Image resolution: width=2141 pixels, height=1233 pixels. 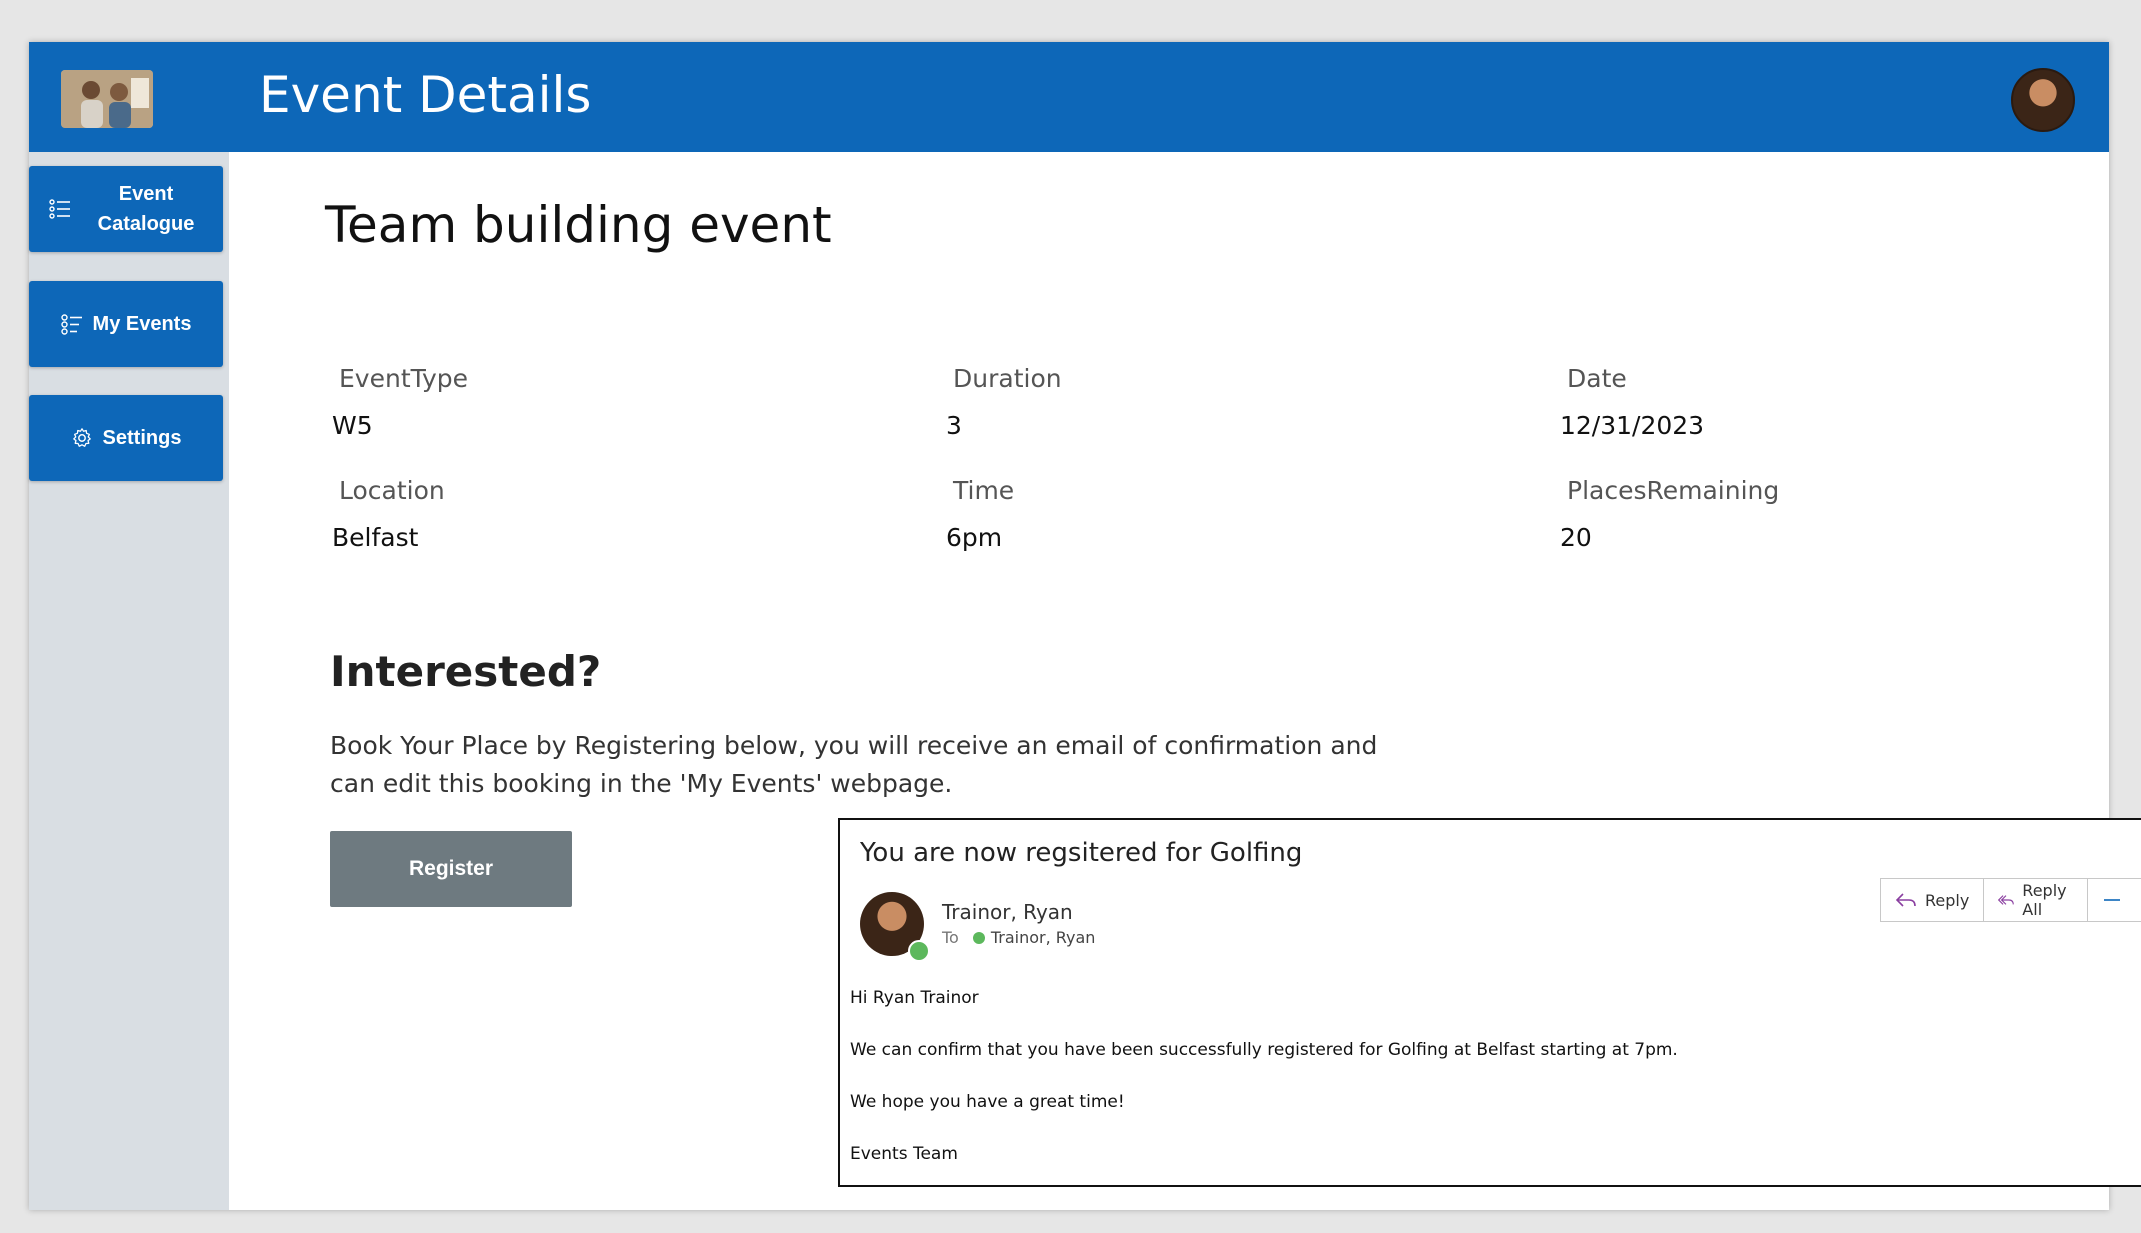 What do you see at coordinates (146, 209) in the screenshot?
I see `sidebar-item-label: Event Catalogue` at bounding box center [146, 209].